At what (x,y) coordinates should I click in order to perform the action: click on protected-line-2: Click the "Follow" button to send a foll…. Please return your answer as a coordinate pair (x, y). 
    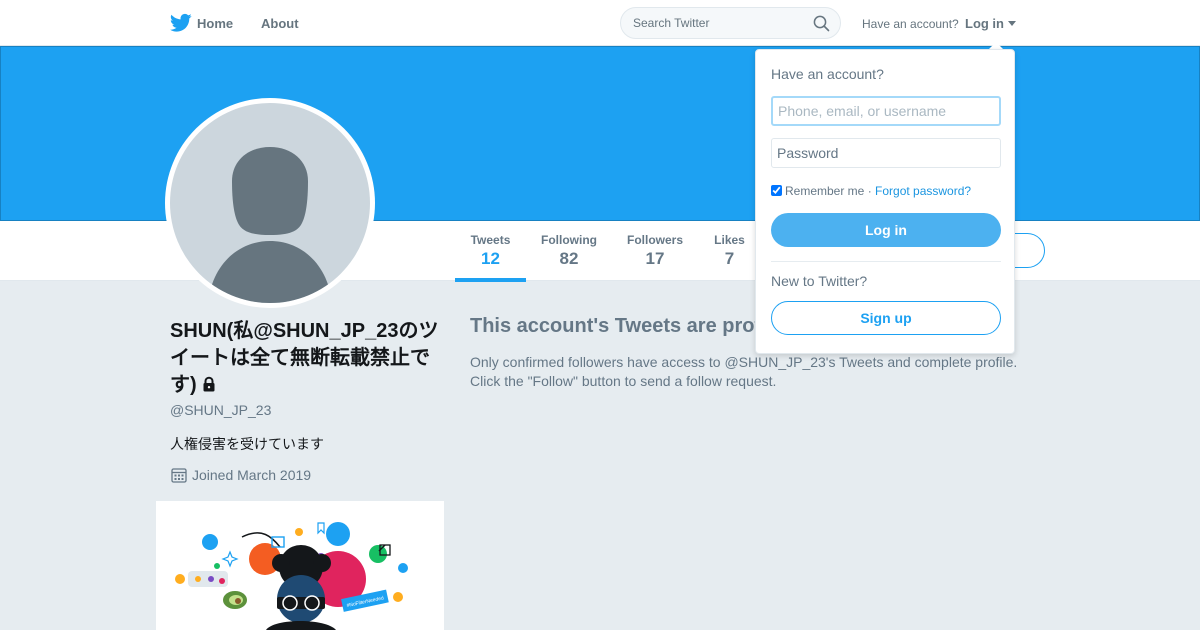
    Looking at the image, I should click on (623, 381).